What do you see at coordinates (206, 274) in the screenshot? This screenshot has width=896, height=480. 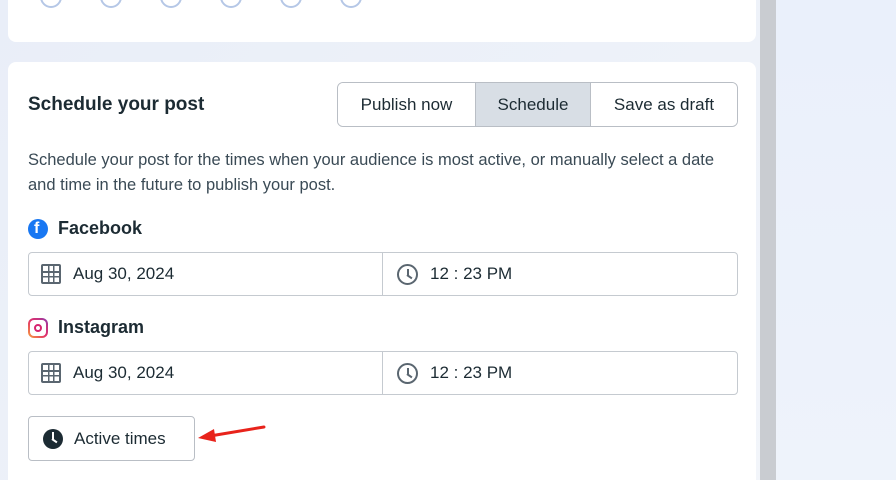 I see `facebook-date-input: Aug 30, 2024` at bounding box center [206, 274].